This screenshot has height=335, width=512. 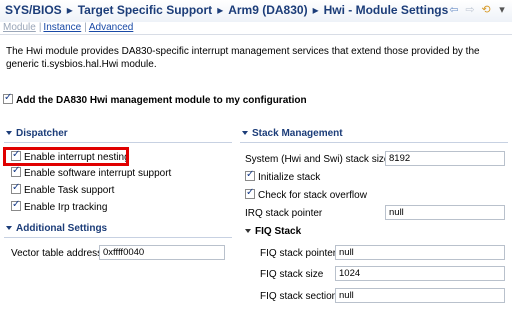 I want to click on enable-software-interrupt-option: Enable software interrupt support, so click(x=91, y=172).